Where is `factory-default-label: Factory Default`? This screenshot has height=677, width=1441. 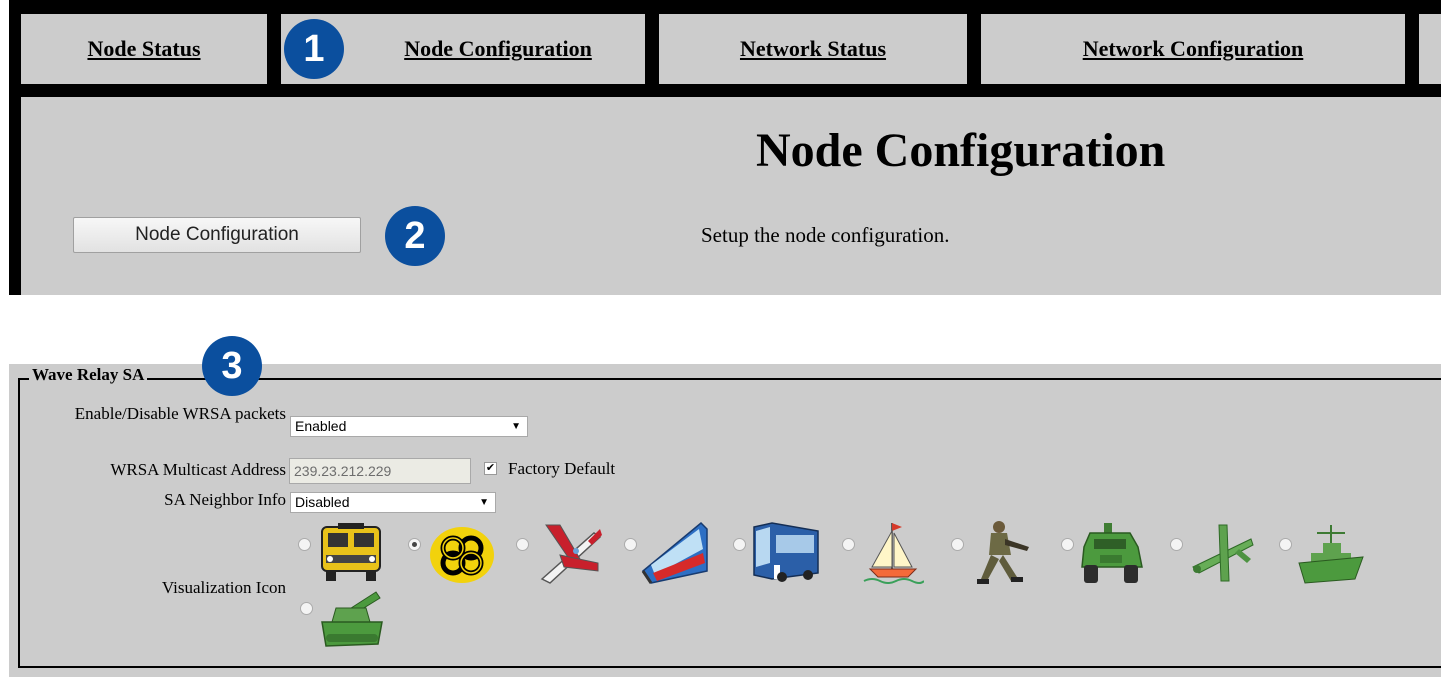
factory-default-label: Factory Default is located at coordinates (562, 468).